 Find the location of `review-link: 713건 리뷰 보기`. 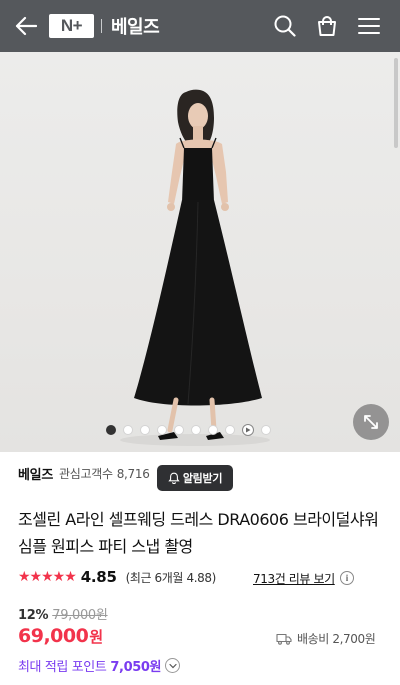

review-link: 713건 리뷰 보기 is located at coordinates (294, 578).